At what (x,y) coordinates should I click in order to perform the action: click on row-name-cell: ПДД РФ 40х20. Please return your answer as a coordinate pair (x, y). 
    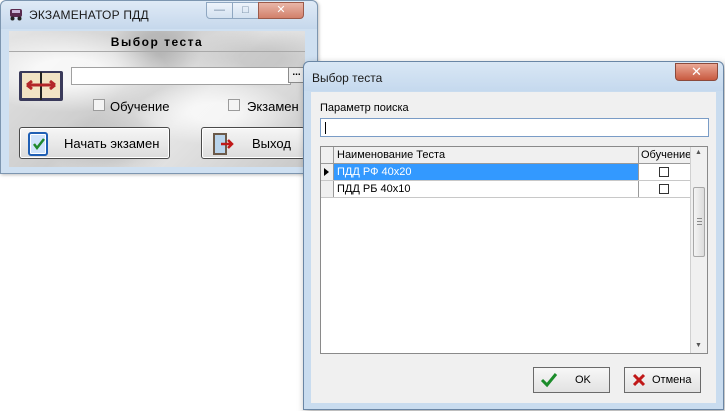
    Looking at the image, I should click on (486, 172).